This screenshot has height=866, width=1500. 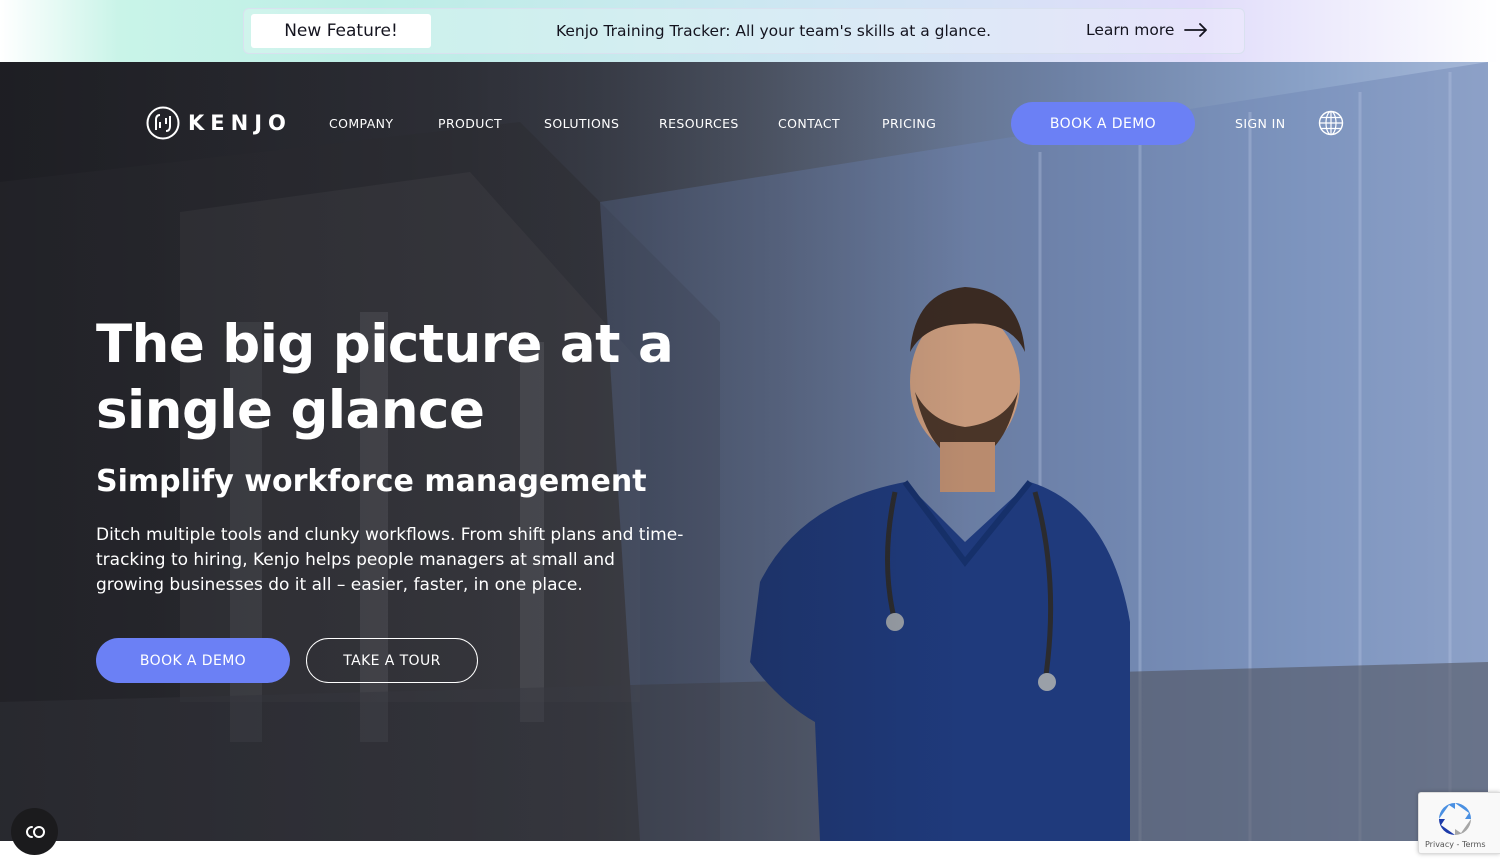 I want to click on nav-company: COMPANY, so click(x=361, y=123).